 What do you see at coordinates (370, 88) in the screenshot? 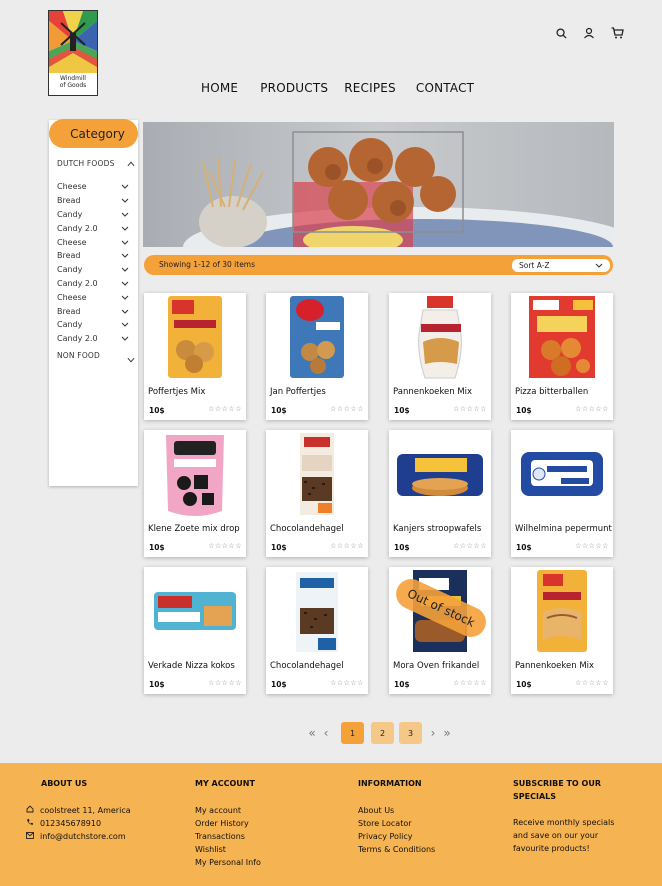
I see `nav-recipes: RECIPES` at bounding box center [370, 88].